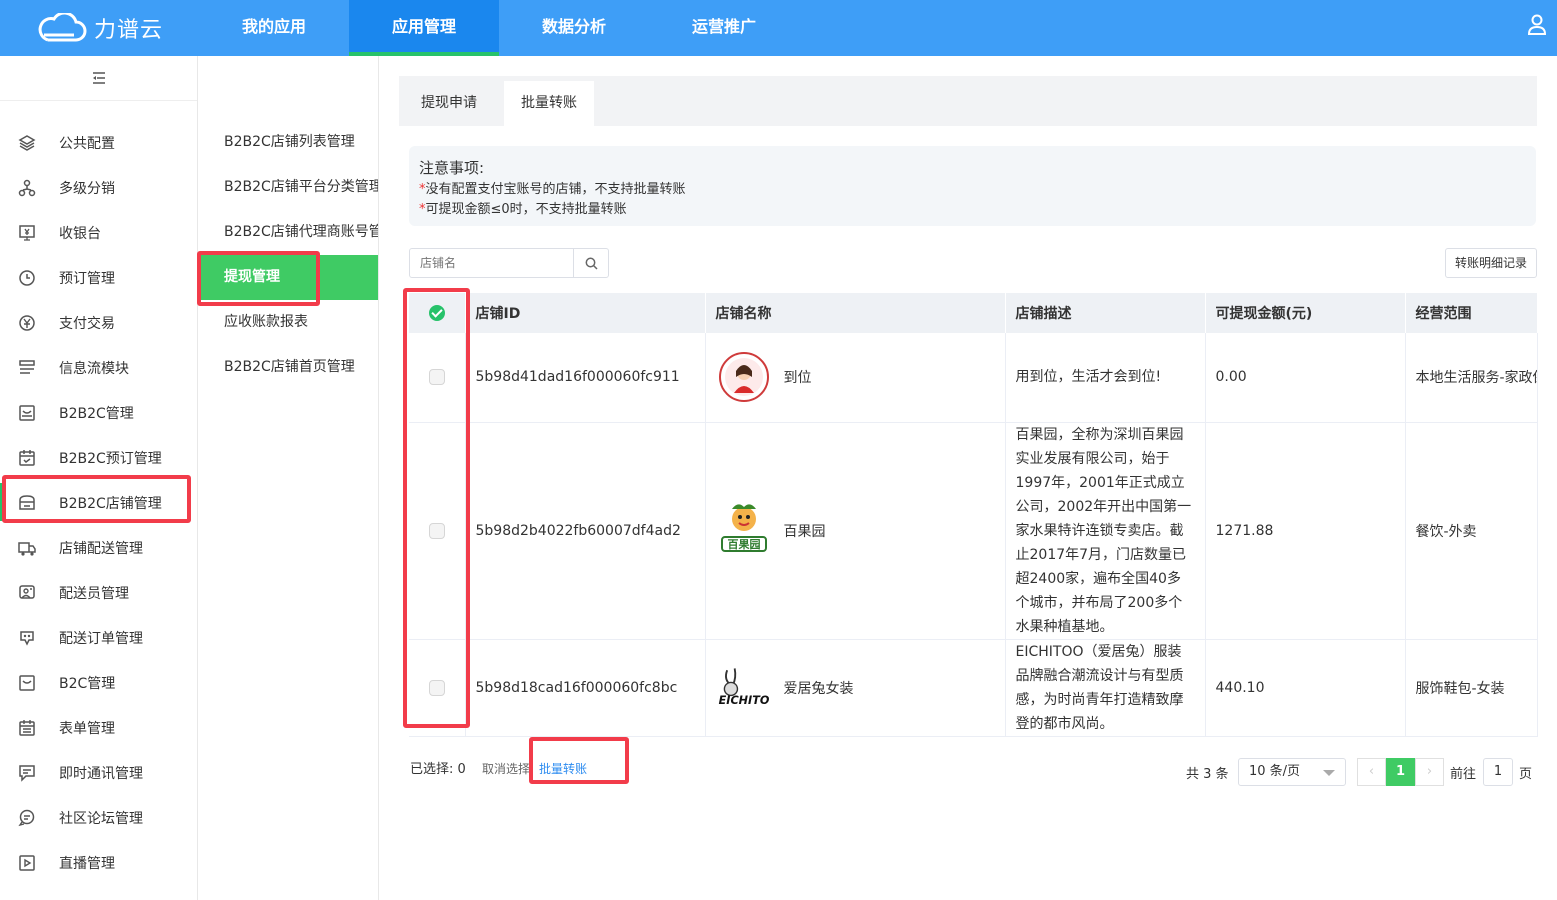 The width and height of the screenshot is (1557, 900). I want to click on goto-page-input: 1, so click(1498, 772).